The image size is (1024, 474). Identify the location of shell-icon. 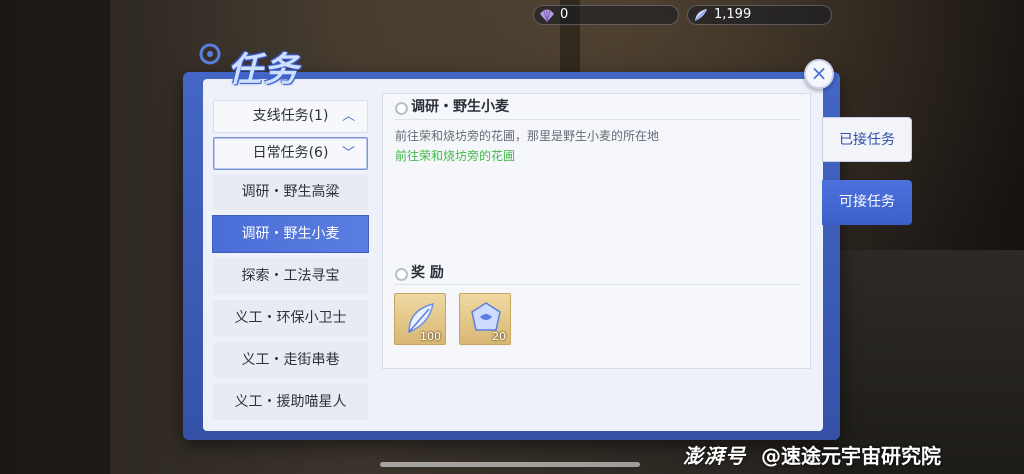
(547, 16).